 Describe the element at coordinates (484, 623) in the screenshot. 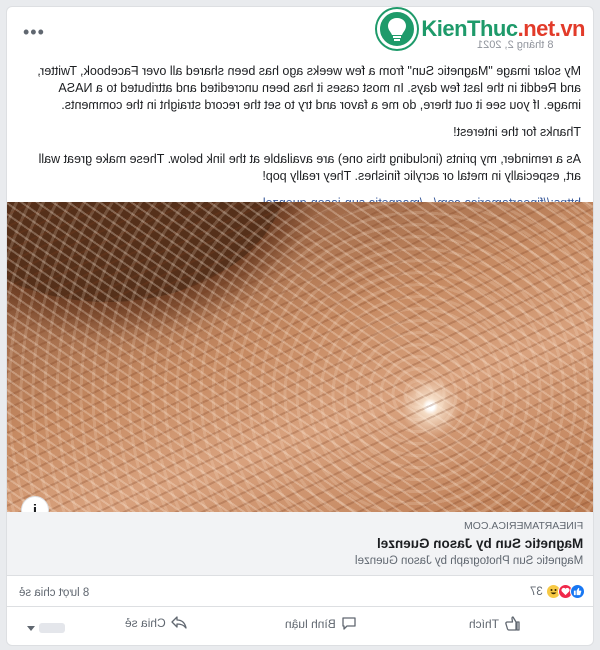

I see `like-label: Thích` at that location.